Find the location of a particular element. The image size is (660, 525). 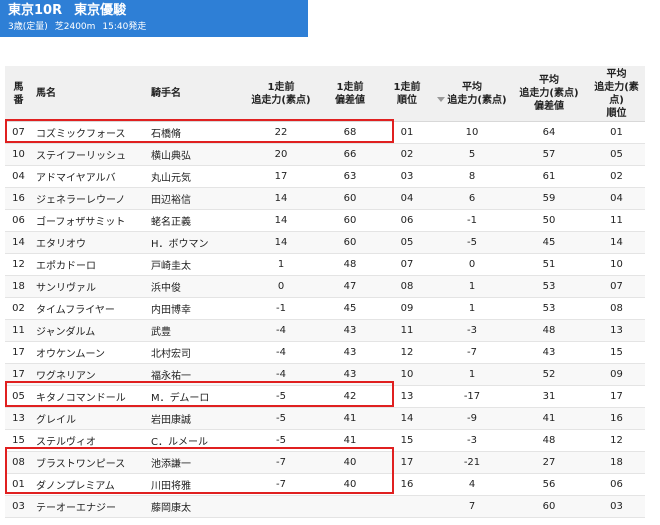

cell-horse-name: ステルヴィオ is located at coordinates (89, 440).